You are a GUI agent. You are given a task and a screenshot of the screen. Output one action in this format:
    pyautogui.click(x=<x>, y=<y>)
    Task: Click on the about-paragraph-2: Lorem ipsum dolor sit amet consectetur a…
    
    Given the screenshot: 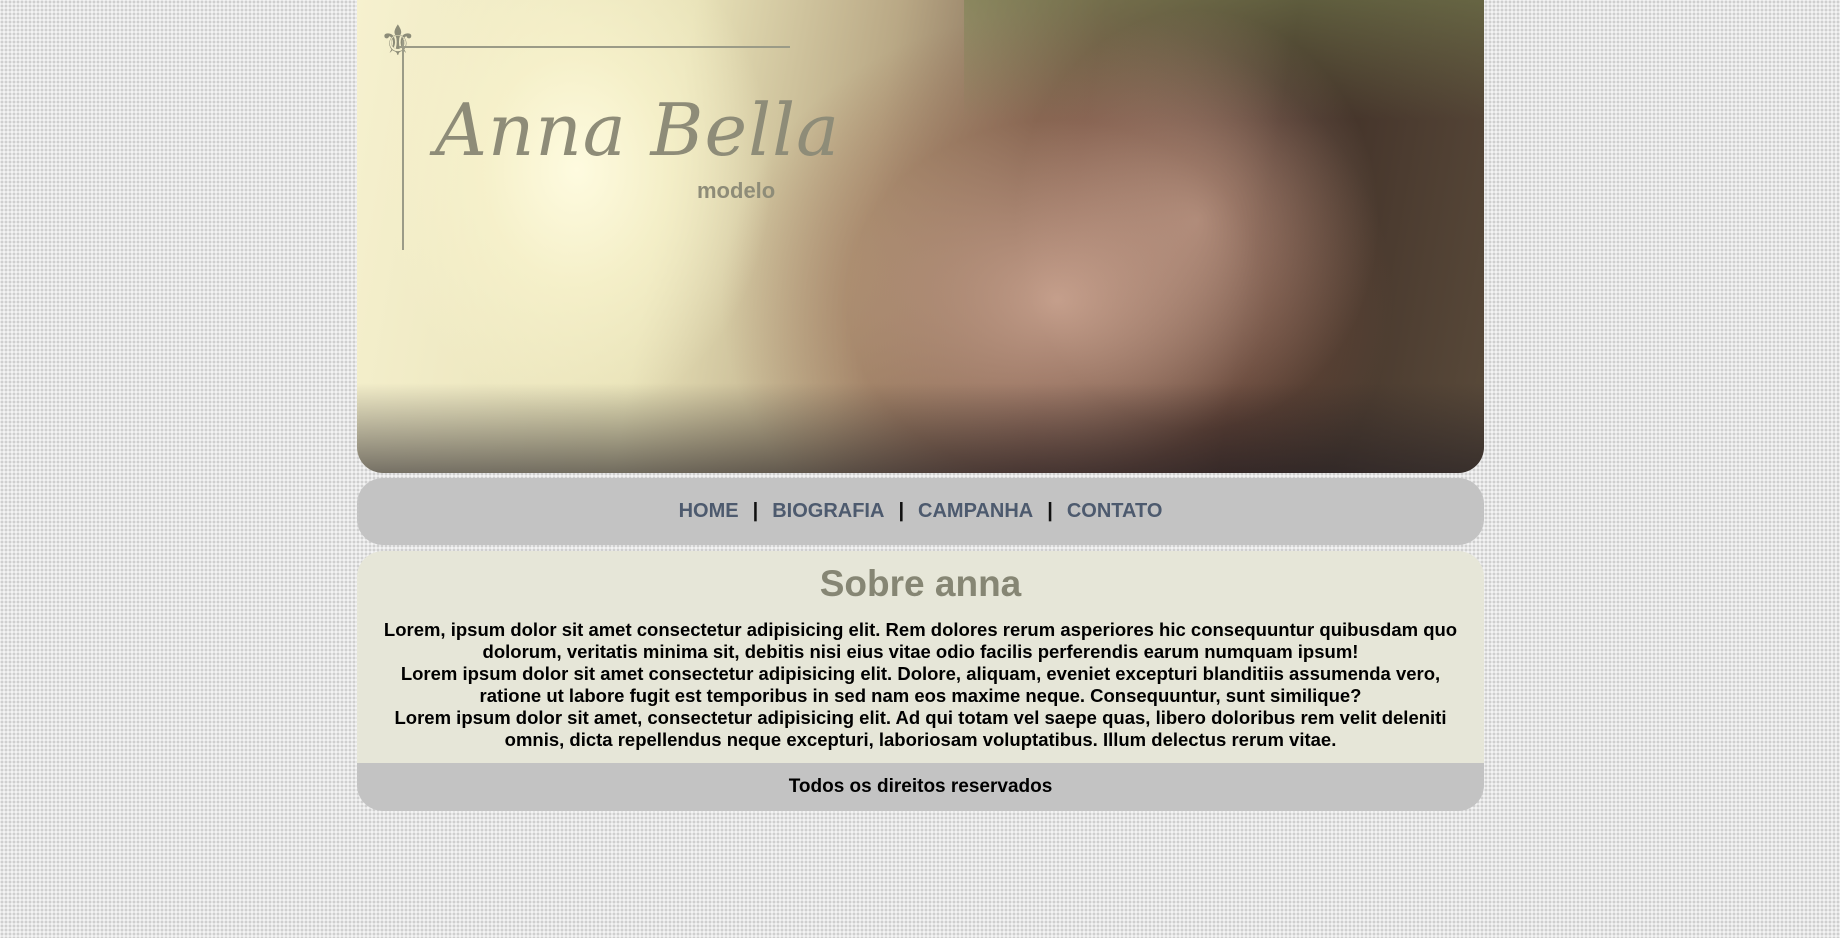 What is the action you would take?
    pyautogui.click(x=920, y=684)
    